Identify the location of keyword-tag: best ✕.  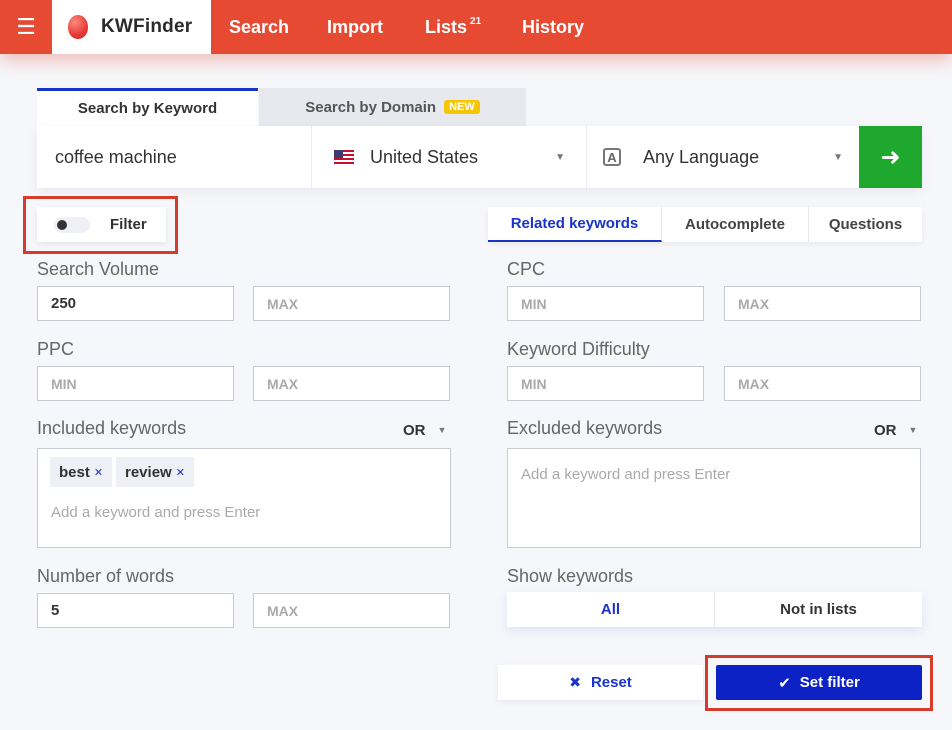
(81, 472).